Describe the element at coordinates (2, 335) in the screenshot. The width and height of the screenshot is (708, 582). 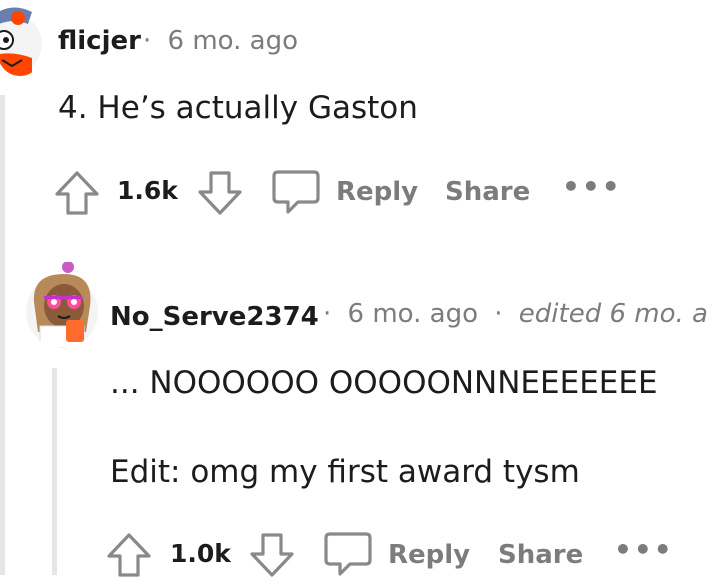
I see `thread-line-main` at that location.